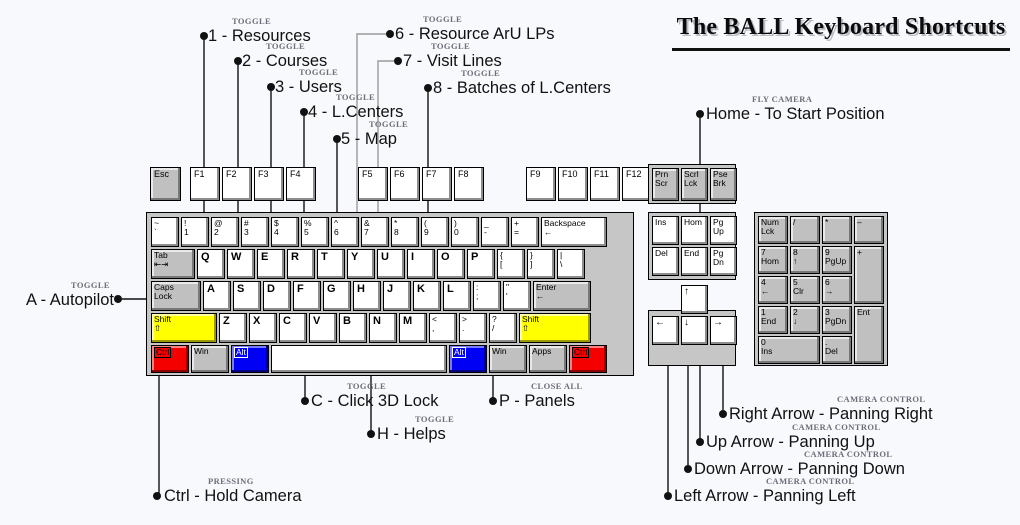 The image size is (1020, 525). Describe the element at coordinates (269, 184) in the screenshot. I see `key-f3: F3` at that location.